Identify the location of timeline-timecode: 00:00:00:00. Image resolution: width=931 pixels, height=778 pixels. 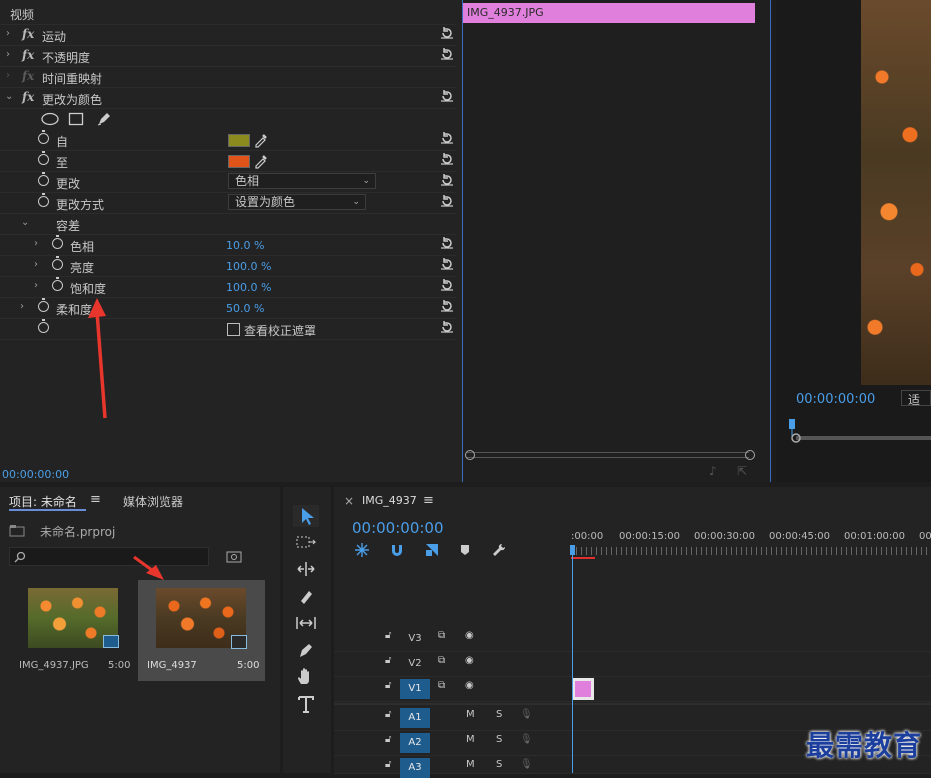
(398, 528).